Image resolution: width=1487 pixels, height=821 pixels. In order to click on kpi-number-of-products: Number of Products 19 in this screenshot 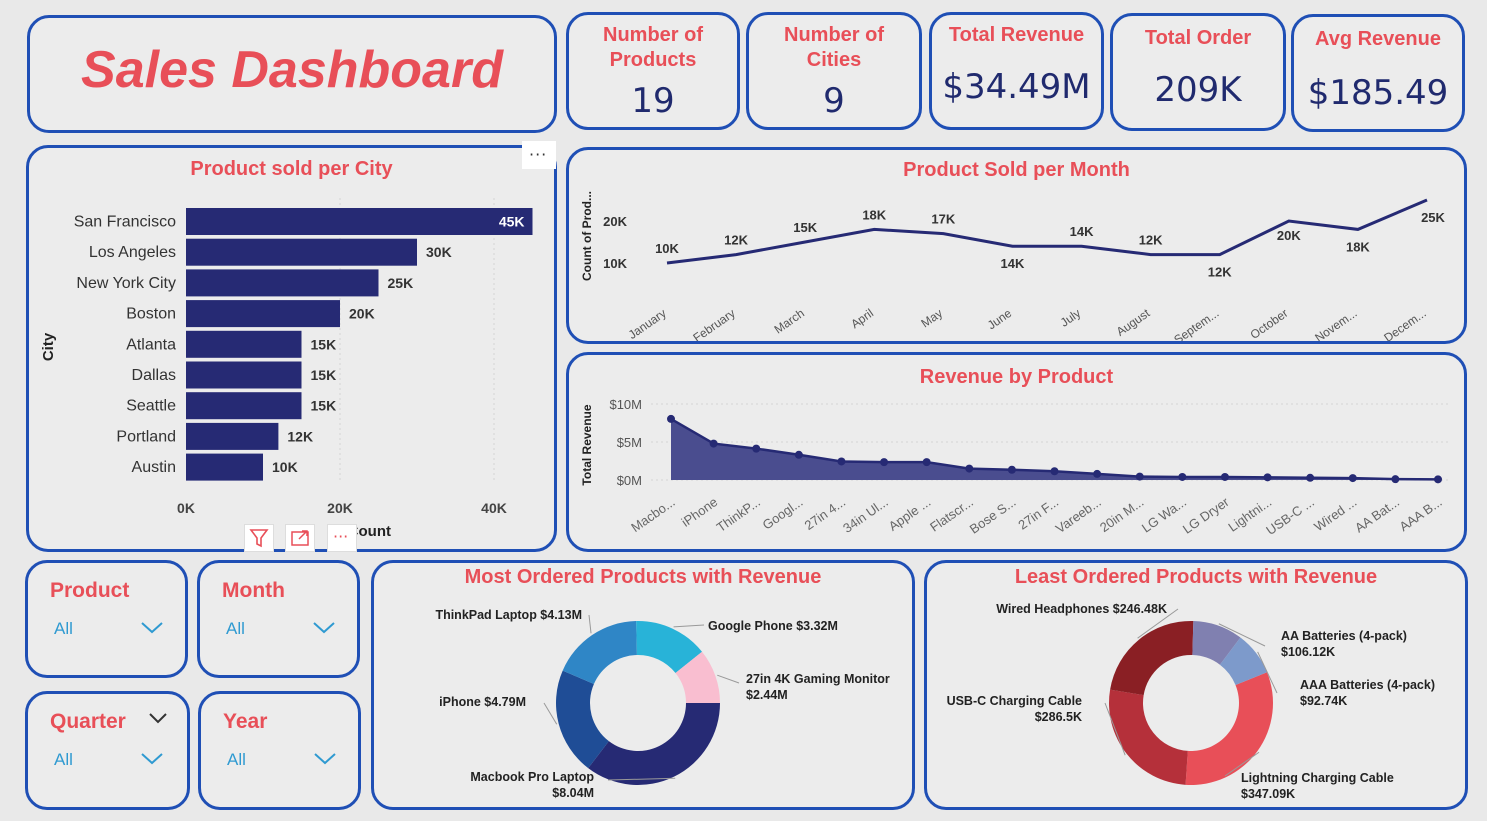, I will do `click(653, 71)`.